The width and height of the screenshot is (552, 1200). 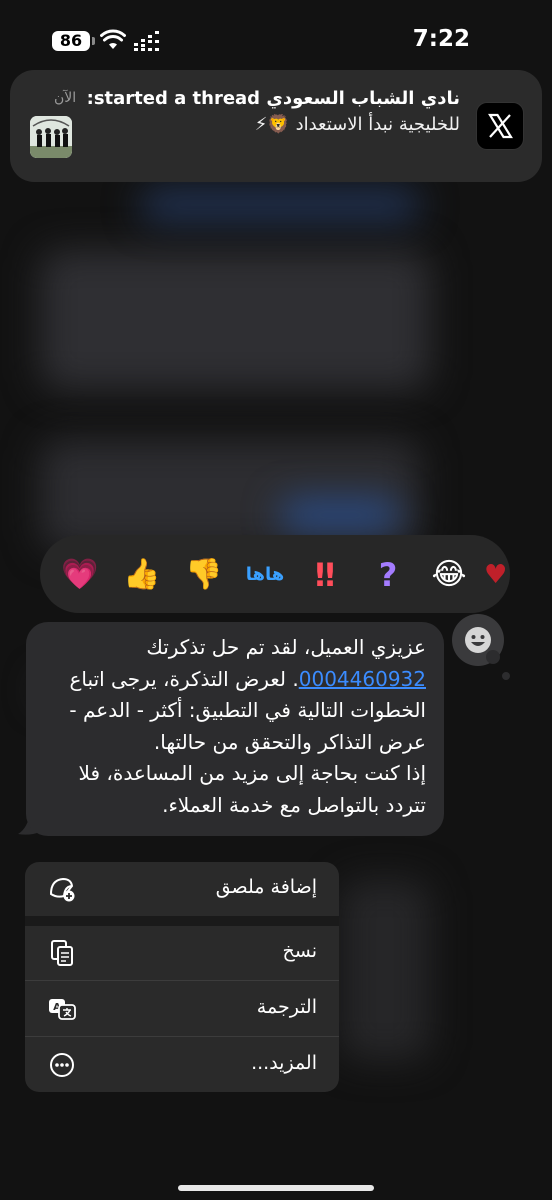 What do you see at coordinates (441, 39) in the screenshot?
I see `clock: 7:22` at bounding box center [441, 39].